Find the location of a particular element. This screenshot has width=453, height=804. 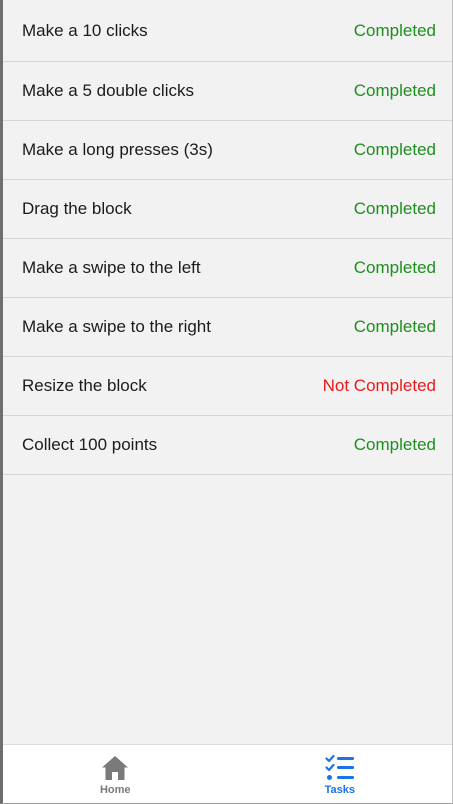

task-label: Collect 100 points is located at coordinates (90, 444).